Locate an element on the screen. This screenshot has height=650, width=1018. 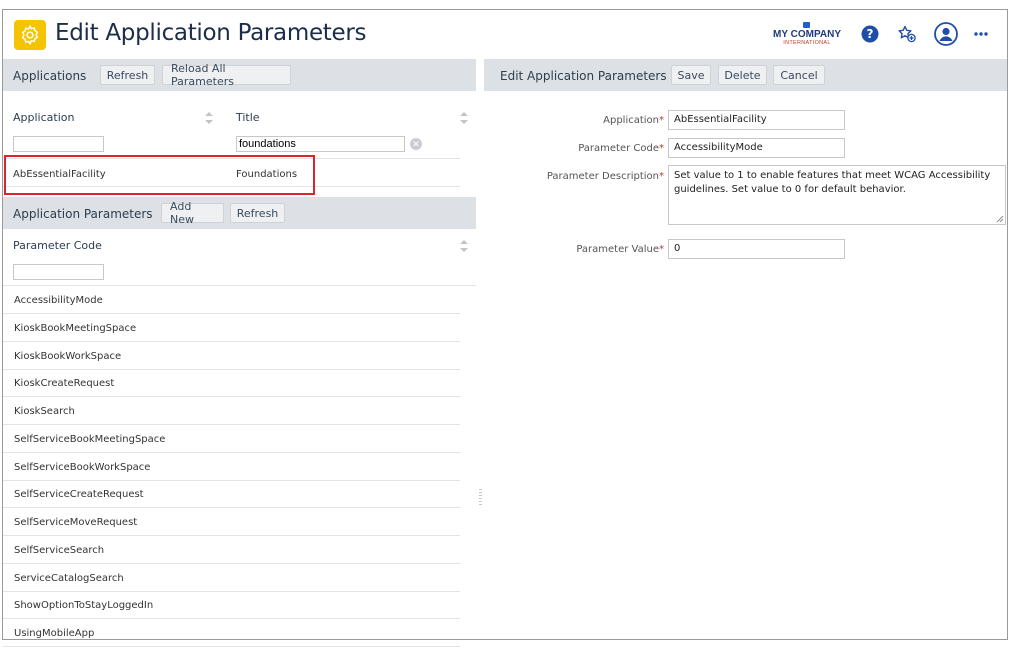
parameter-row: KioskCreateRequest is located at coordinates (231, 383).